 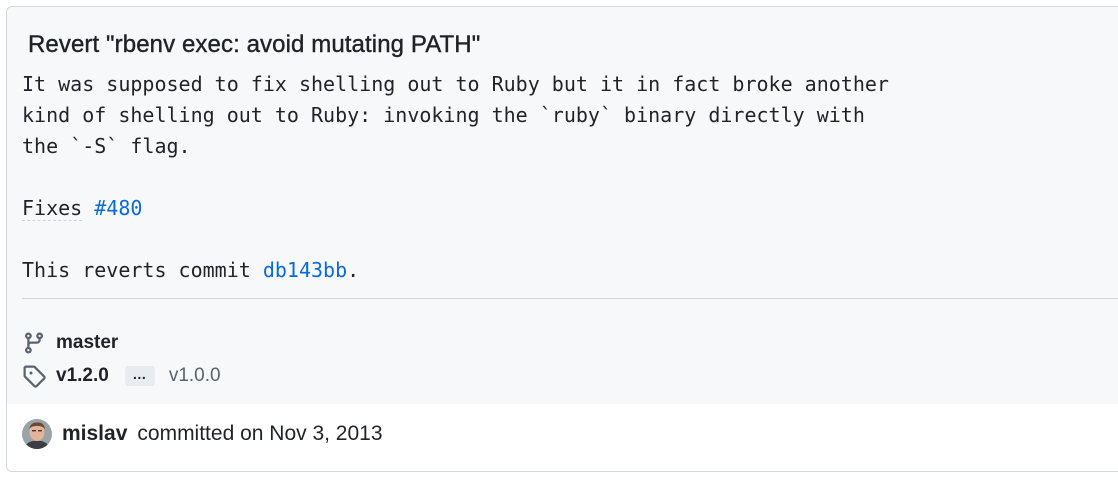 What do you see at coordinates (34, 376) in the screenshot?
I see `tag-icon` at bounding box center [34, 376].